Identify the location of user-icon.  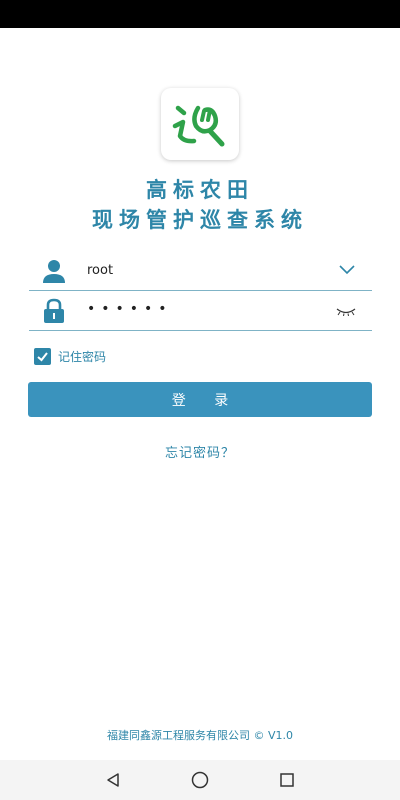
(54, 271).